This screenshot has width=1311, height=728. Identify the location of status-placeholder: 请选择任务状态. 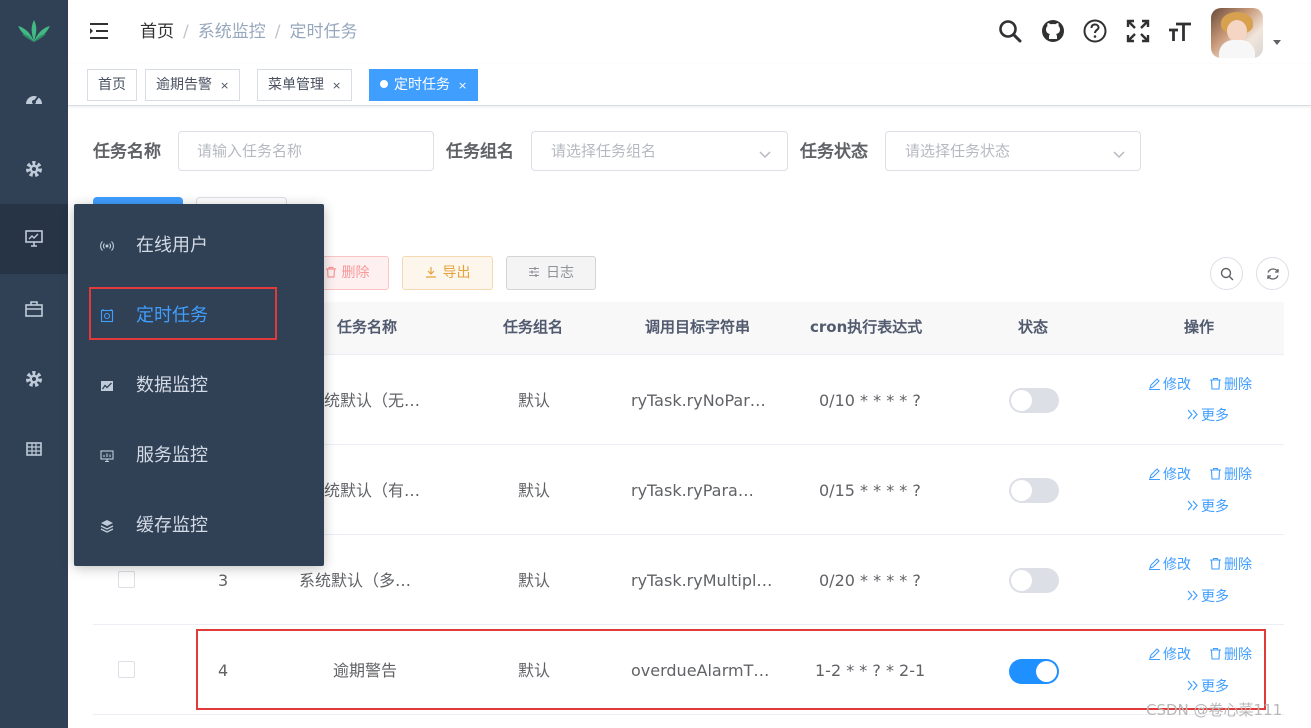
(958, 151).